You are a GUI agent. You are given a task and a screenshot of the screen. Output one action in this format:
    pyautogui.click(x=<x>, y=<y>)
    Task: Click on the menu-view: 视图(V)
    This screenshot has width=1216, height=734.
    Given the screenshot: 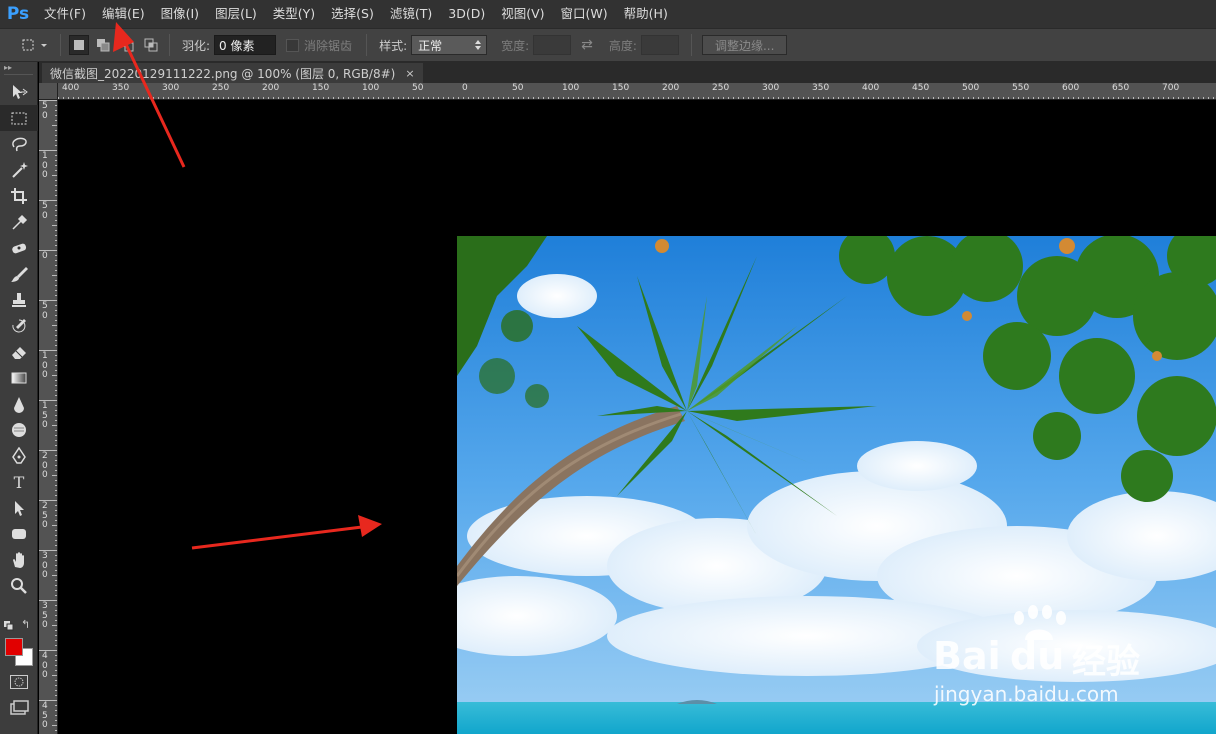 What is the action you would take?
    pyautogui.click(x=522, y=14)
    